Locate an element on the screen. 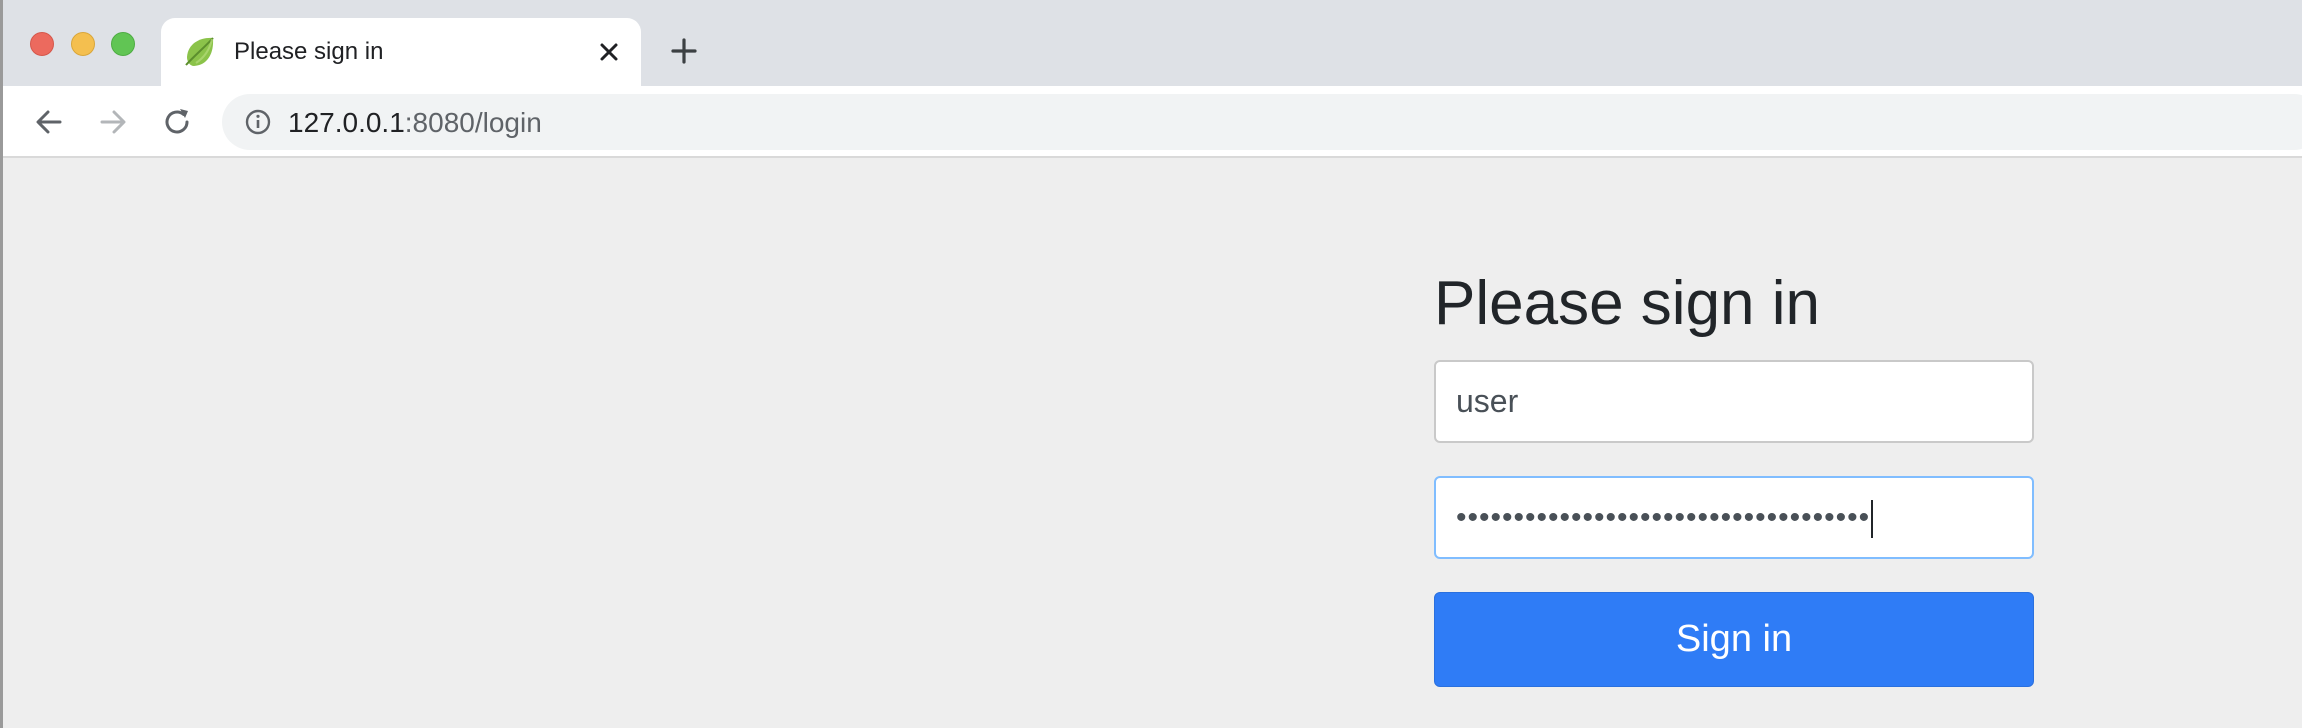 This screenshot has width=2302, height=728. window-close-button is located at coordinates (42, 44).